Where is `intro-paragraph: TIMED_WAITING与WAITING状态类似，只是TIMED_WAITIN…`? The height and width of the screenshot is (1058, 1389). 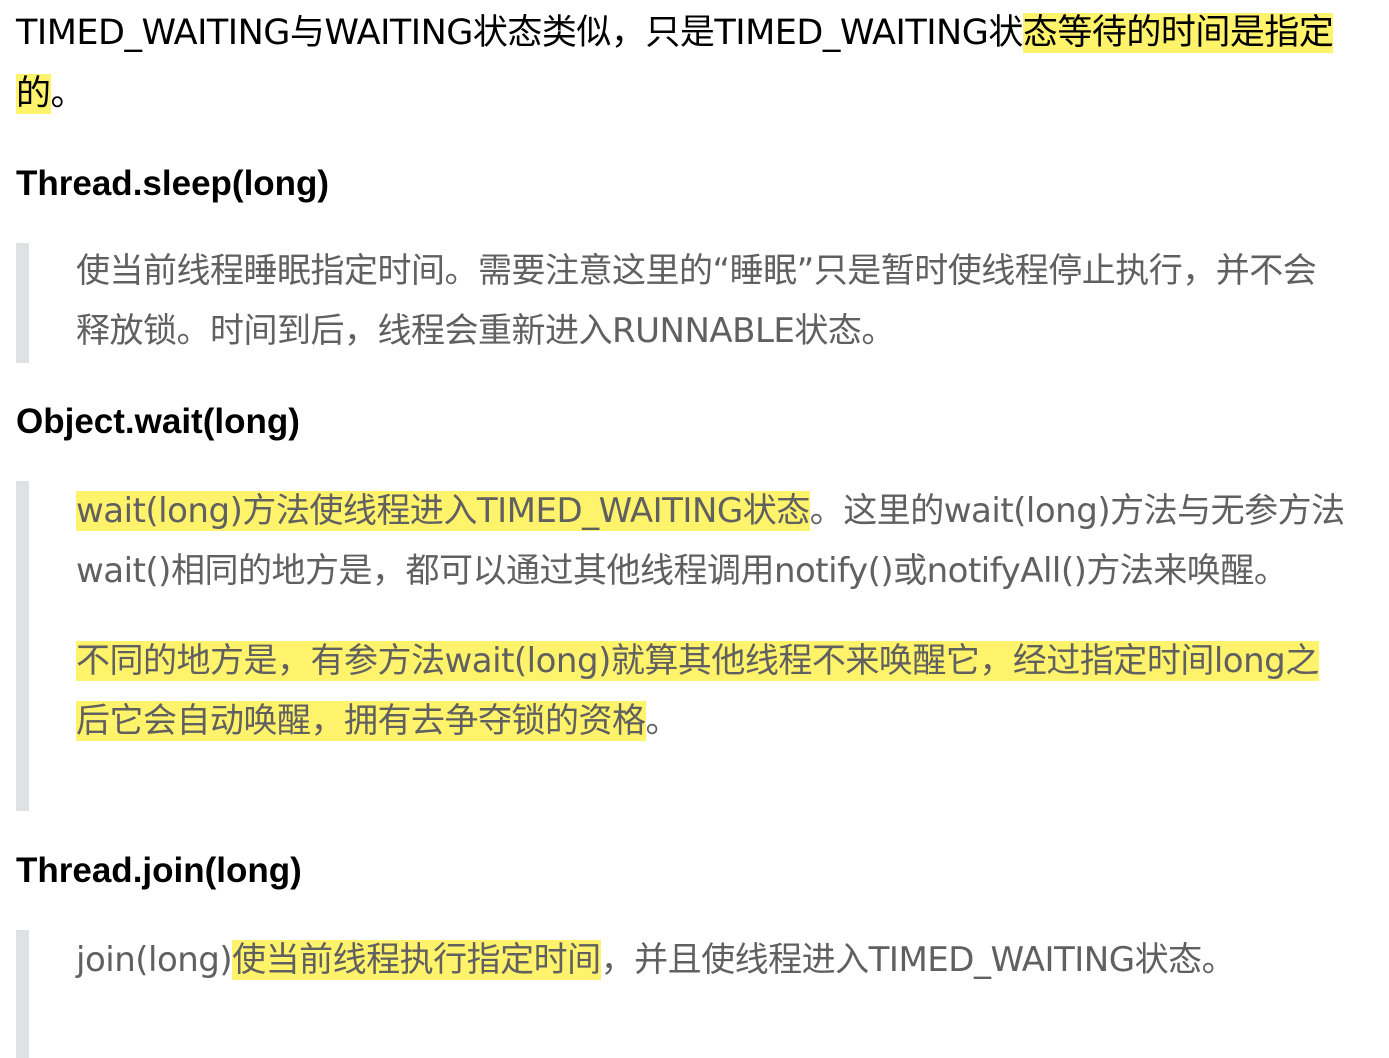 intro-paragraph: TIMED_WAITING与WAITING状态类似，只是TIMED_WAITIN… is located at coordinates (698, 64).